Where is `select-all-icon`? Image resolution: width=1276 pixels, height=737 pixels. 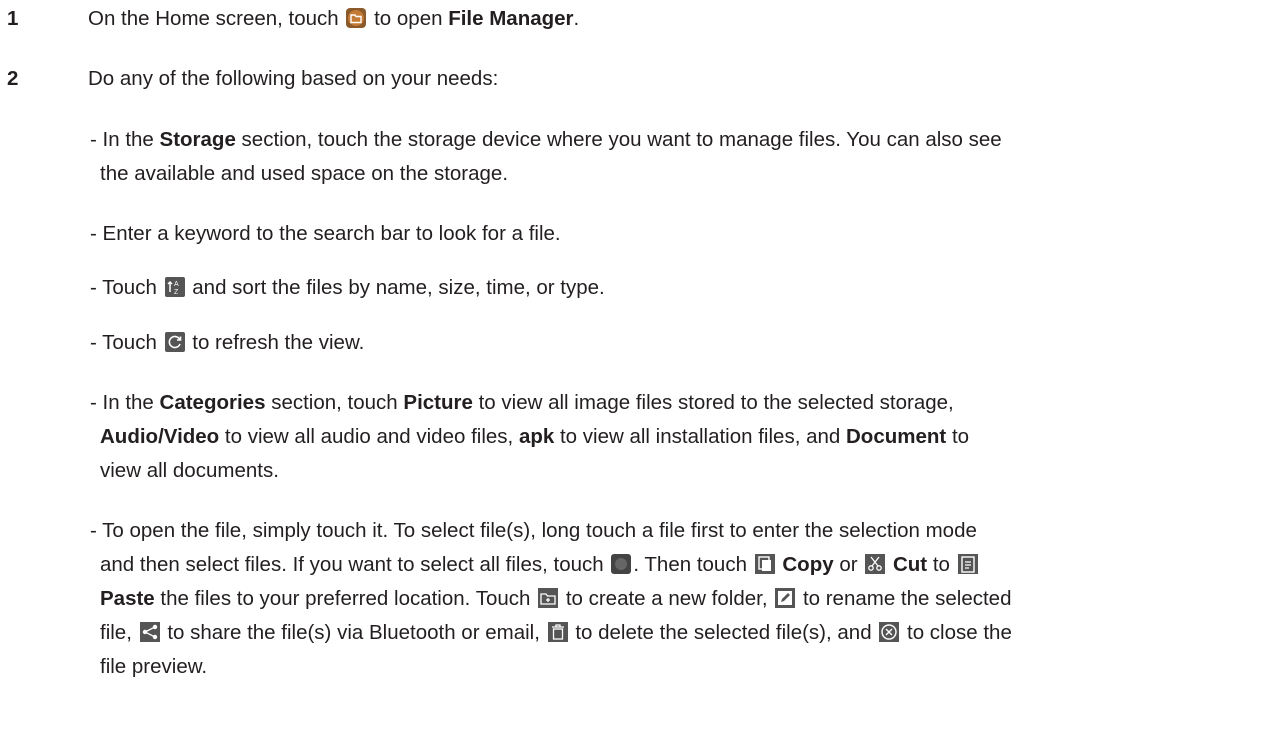
select-all-icon is located at coordinates (621, 564).